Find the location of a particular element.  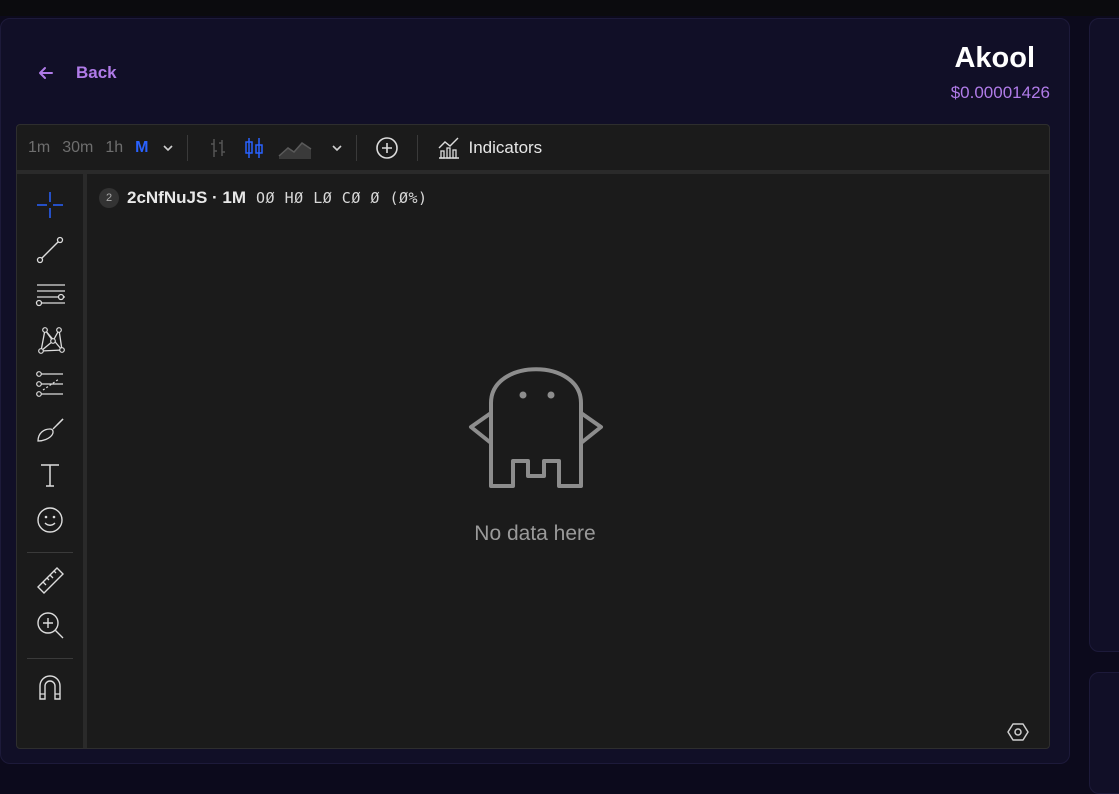

trend-line-tool is located at coordinates (50, 250).